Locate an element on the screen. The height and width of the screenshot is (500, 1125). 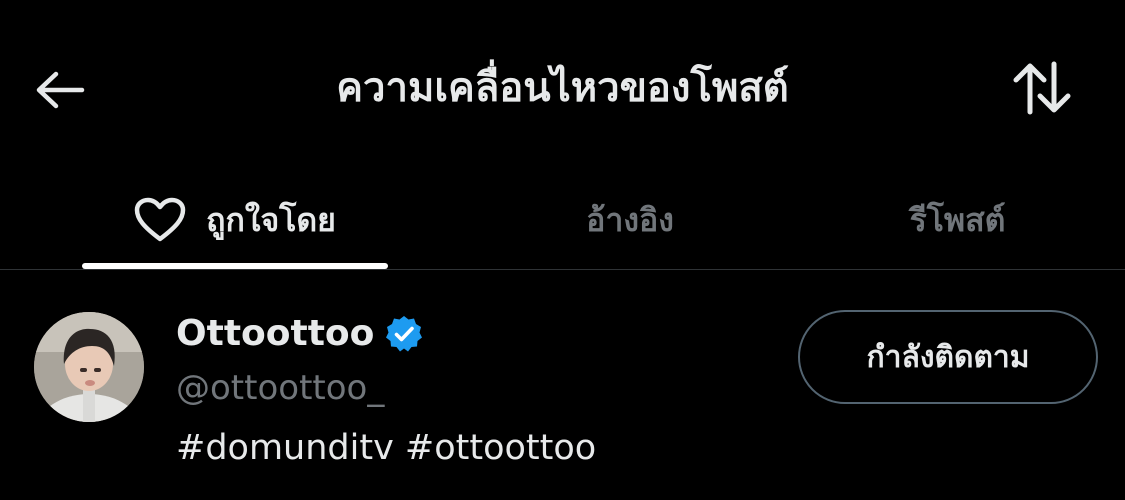
sort-arrows-icon is located at coordinates (1042, 88).